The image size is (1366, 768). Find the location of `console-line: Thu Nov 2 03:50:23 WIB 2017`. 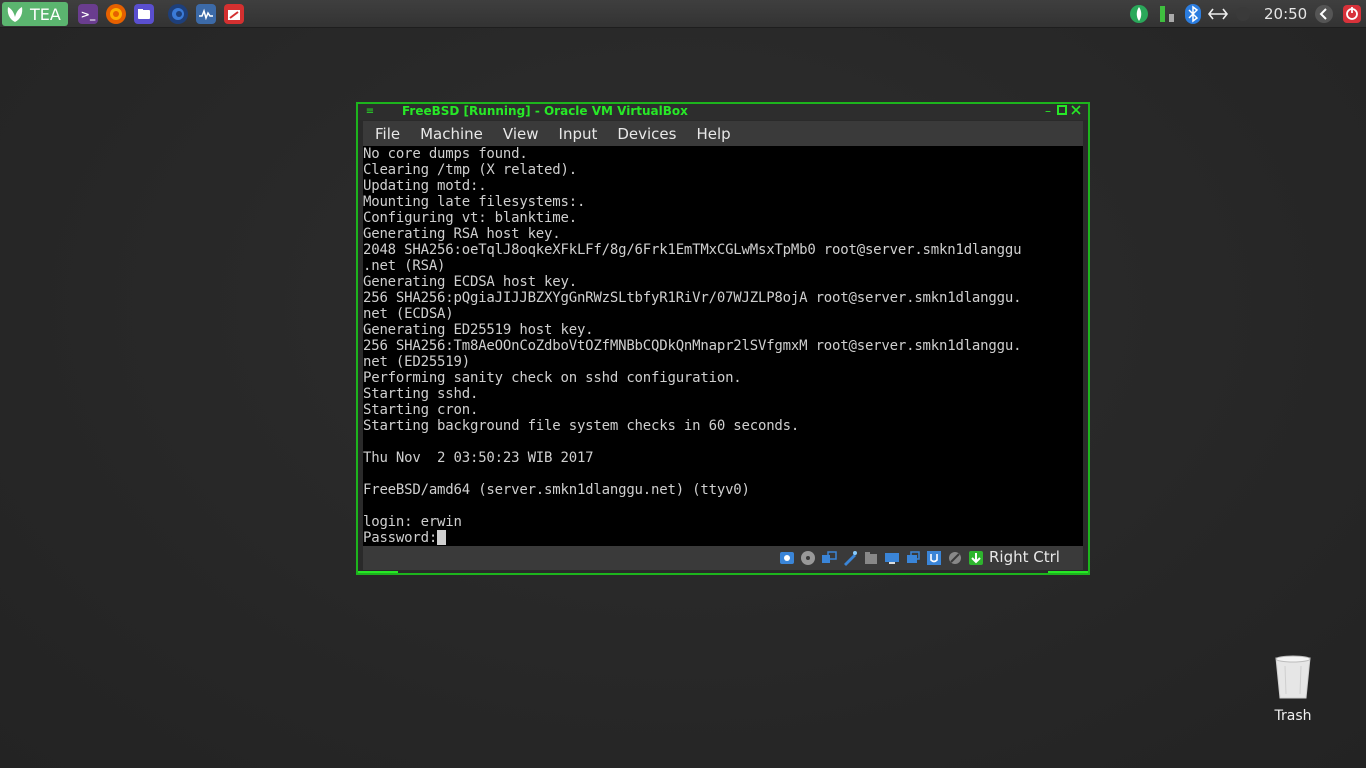

console-line: Thu Nov 2 03:50:23 WIB 2017 is located at coordinates (478, 458).